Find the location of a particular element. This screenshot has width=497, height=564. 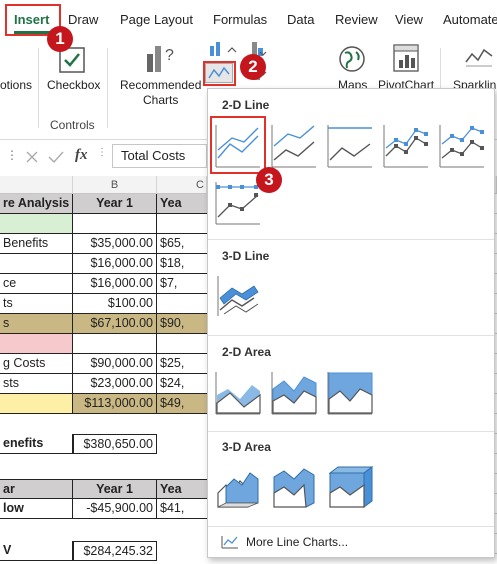

highlight-line-thumb is located at coordinates (238, 145).